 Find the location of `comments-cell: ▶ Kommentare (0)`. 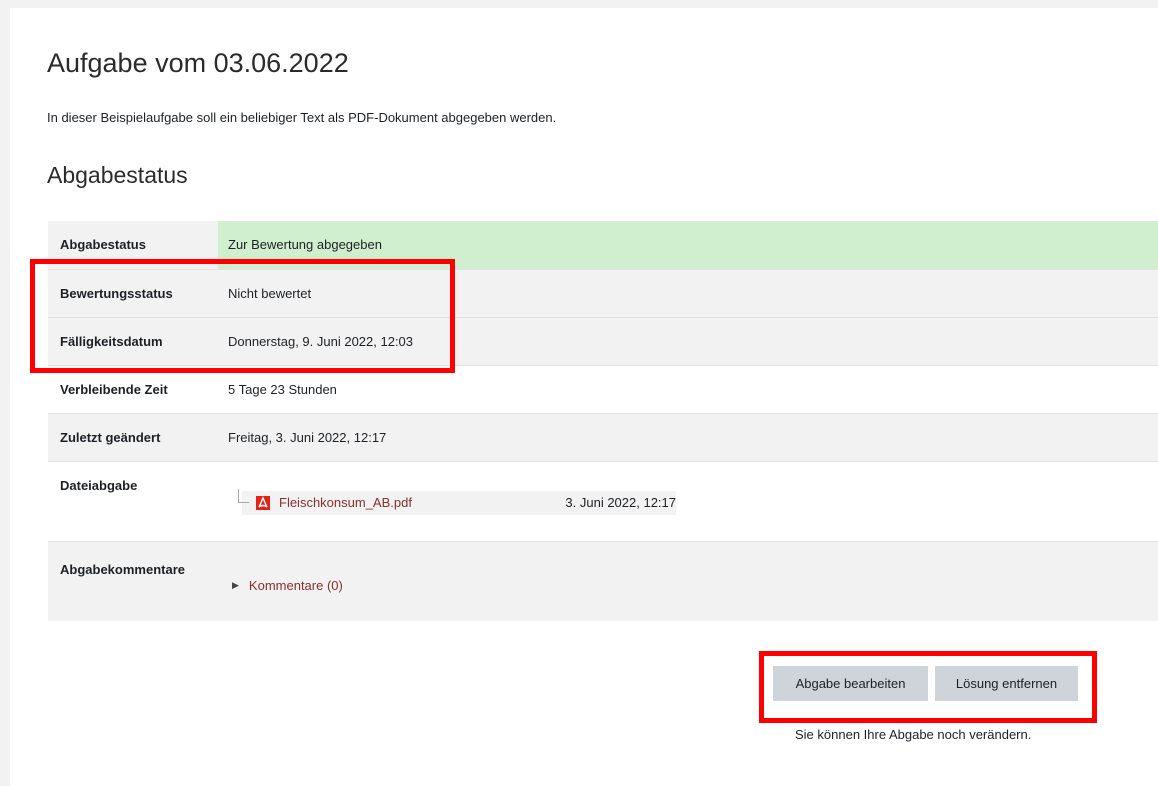

comments-cell: ▶ Kommentare (0) is located at coordinates (688, 581).